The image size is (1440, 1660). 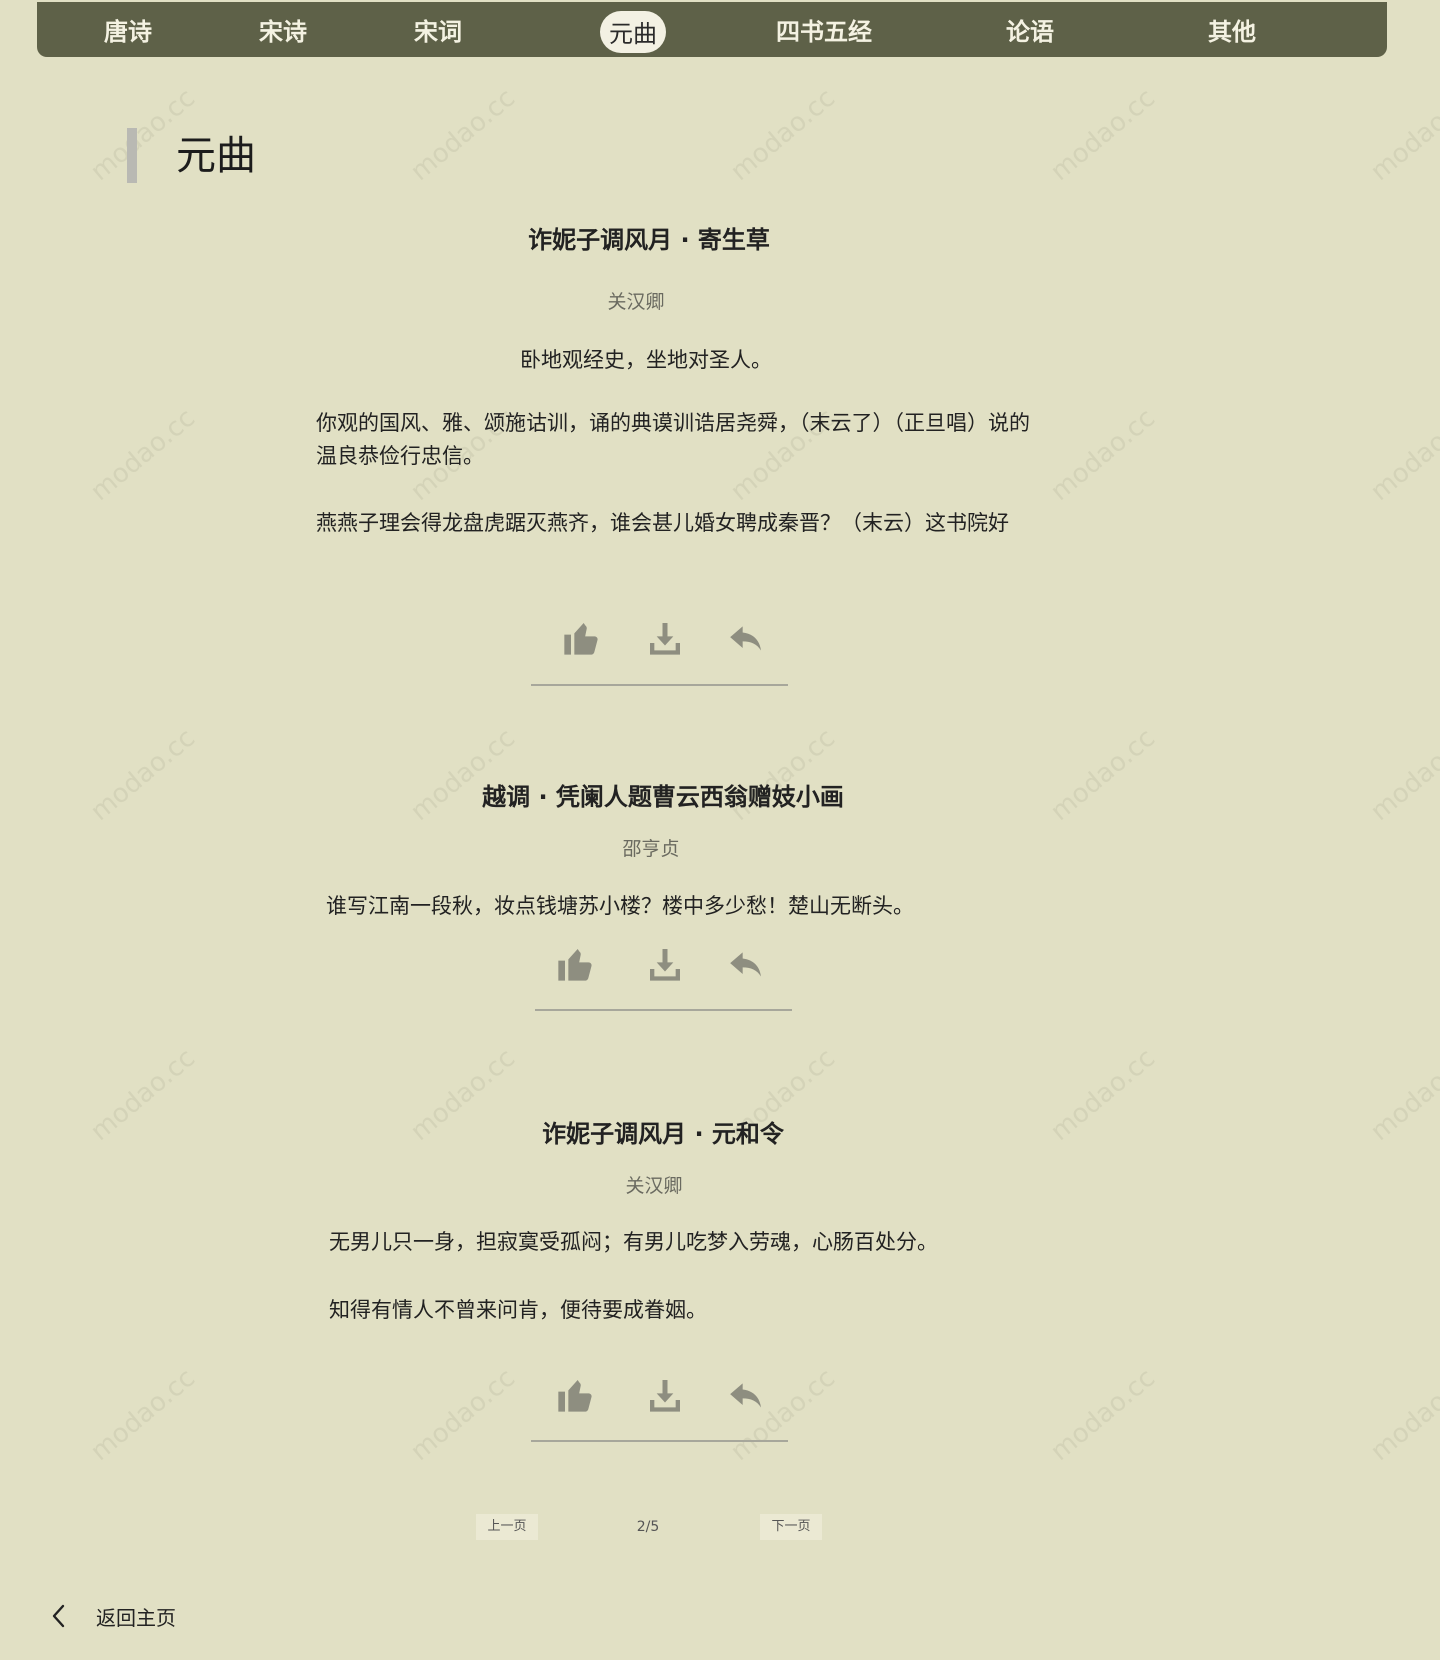 I want to click on prev-page-button: 上一页, so click(x=507, y=1527).